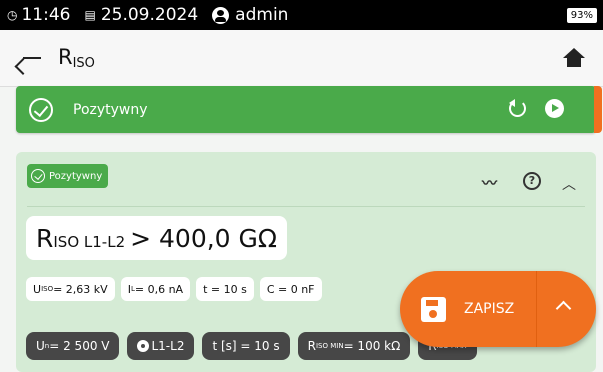 The width and height of the screenshot is (603, 372). Describe the element at coordinates (572, 184) in the screenshot. I see `chevron-up-icon: ︿` at that location.